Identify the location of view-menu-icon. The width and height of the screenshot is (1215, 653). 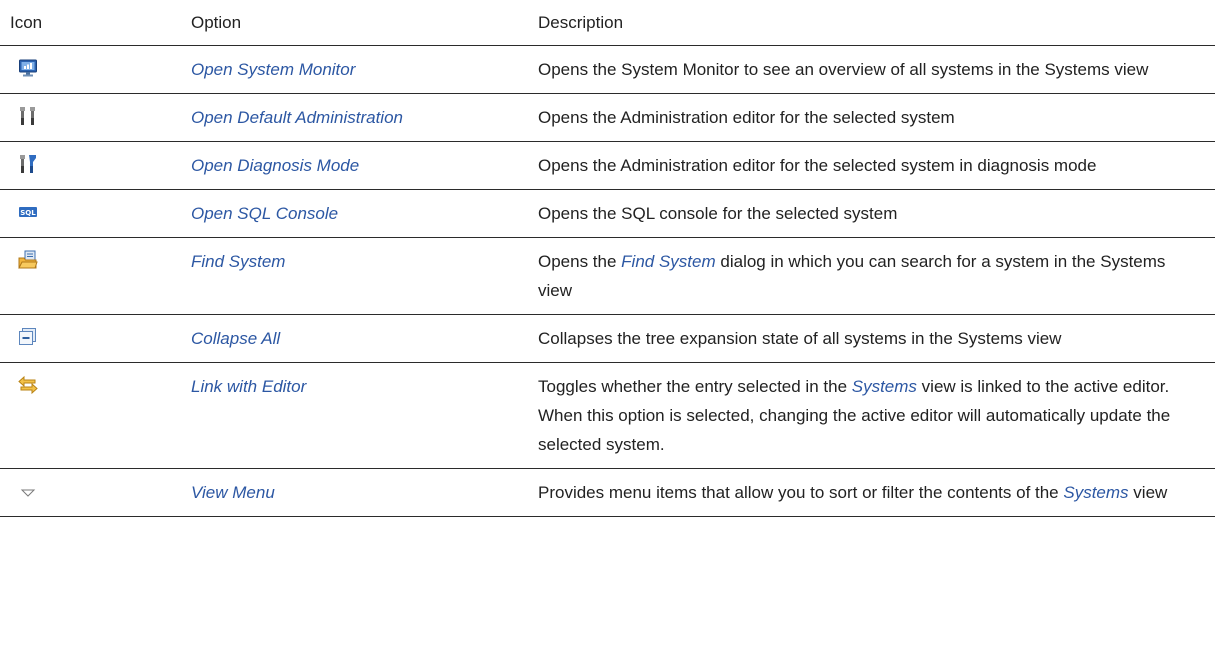
(28, 491).